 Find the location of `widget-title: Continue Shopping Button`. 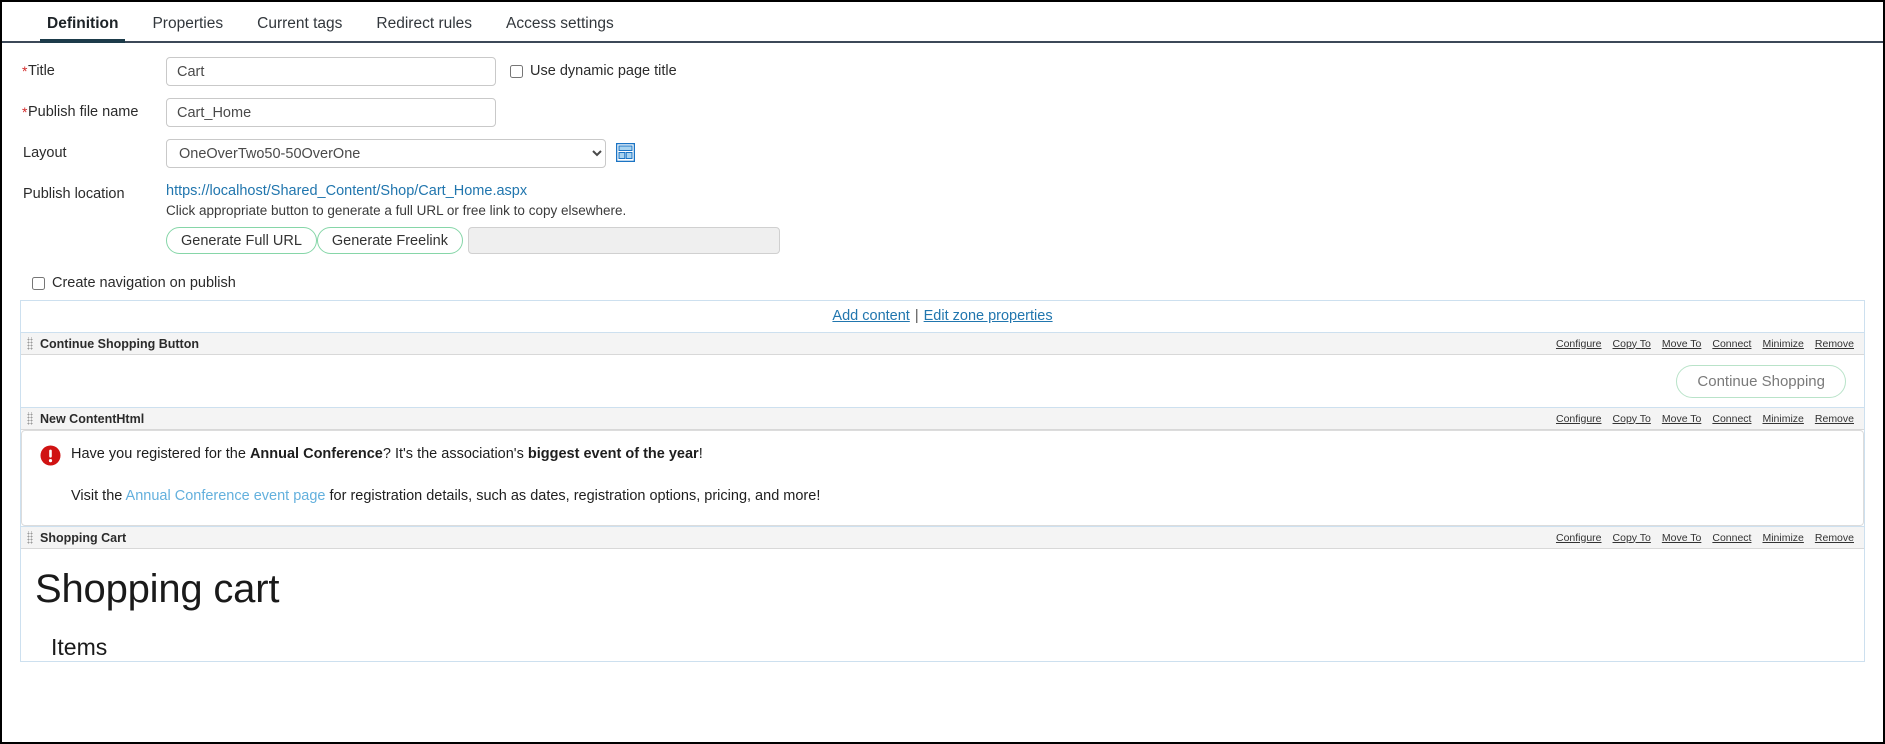

widget-title: Continue Shopping Button is located at coordinates (119, 343).